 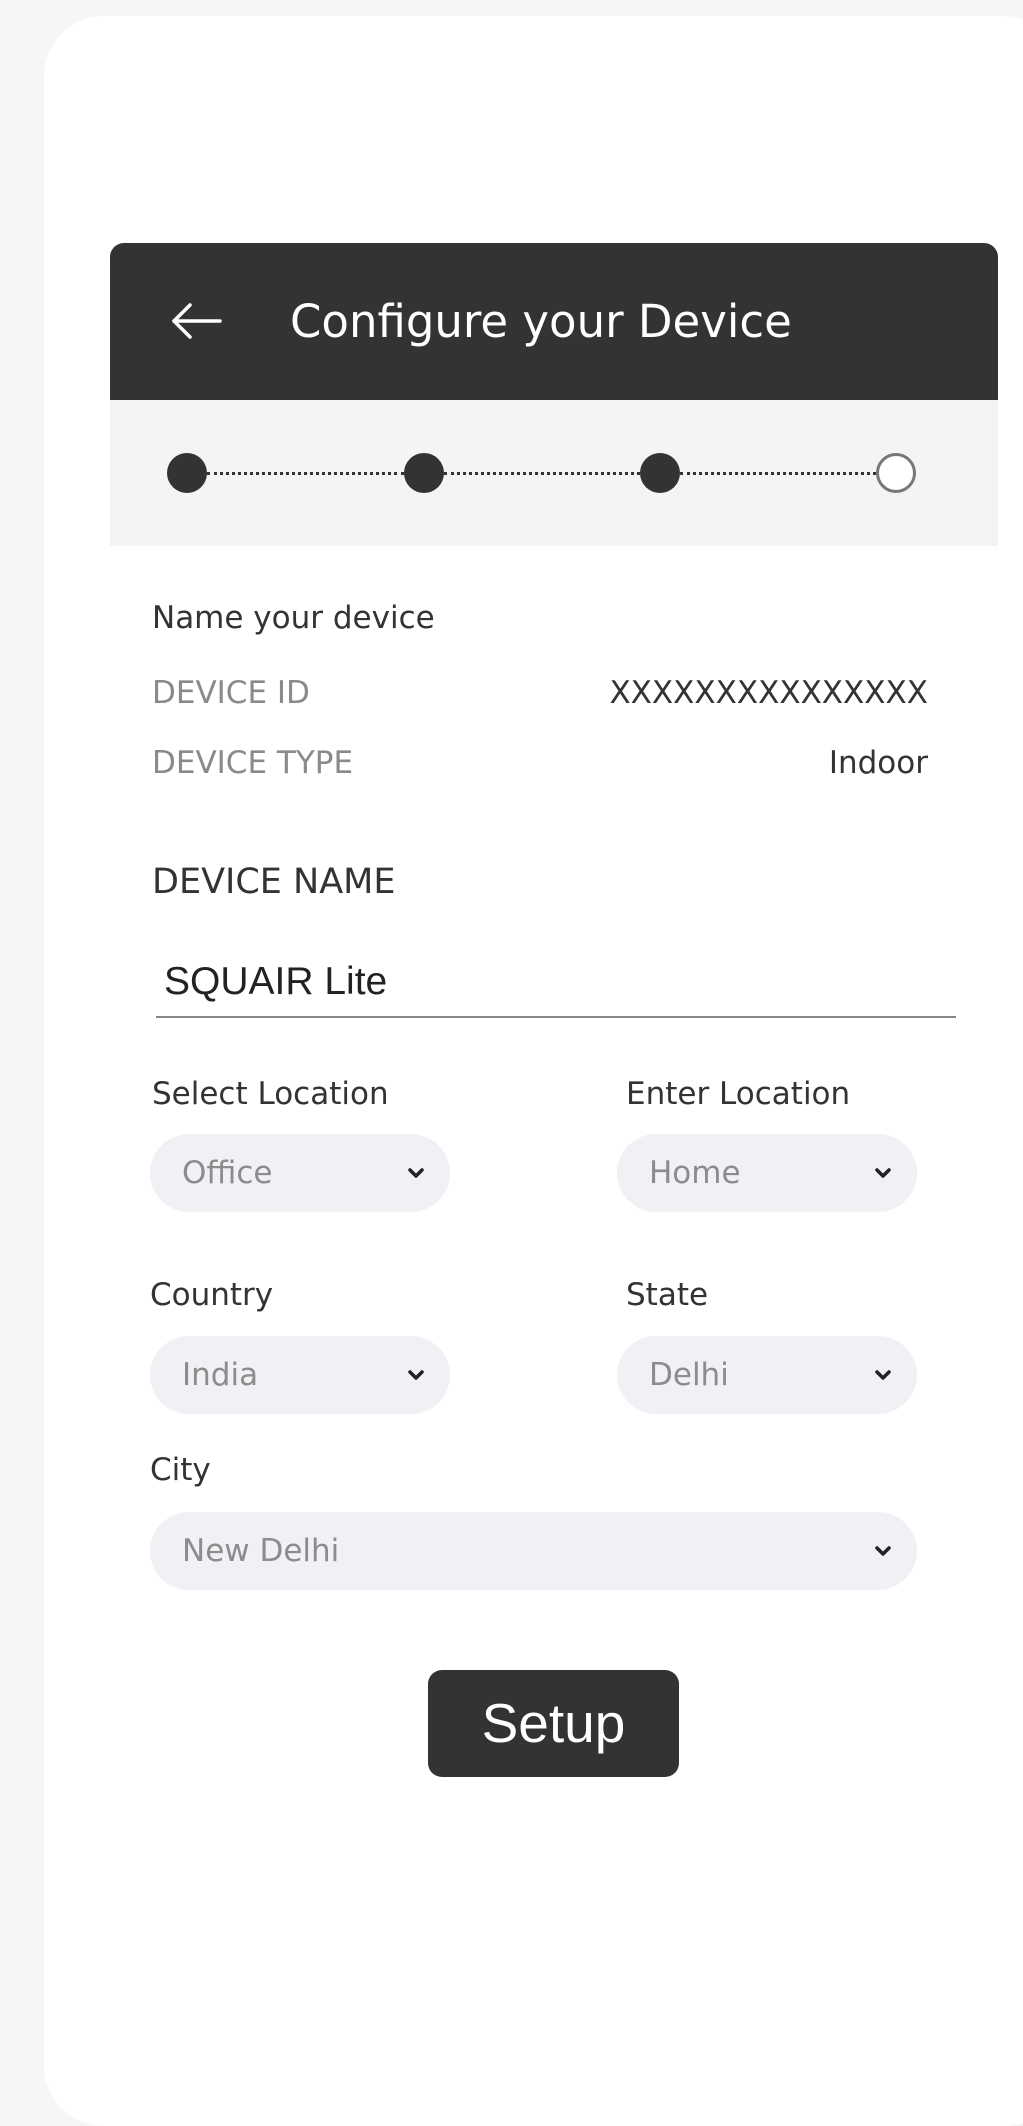 What do you see at coordinates (300, 1375) in the screenshot?
I see `country-dropdown: India` at bounding box center [300, 1375].